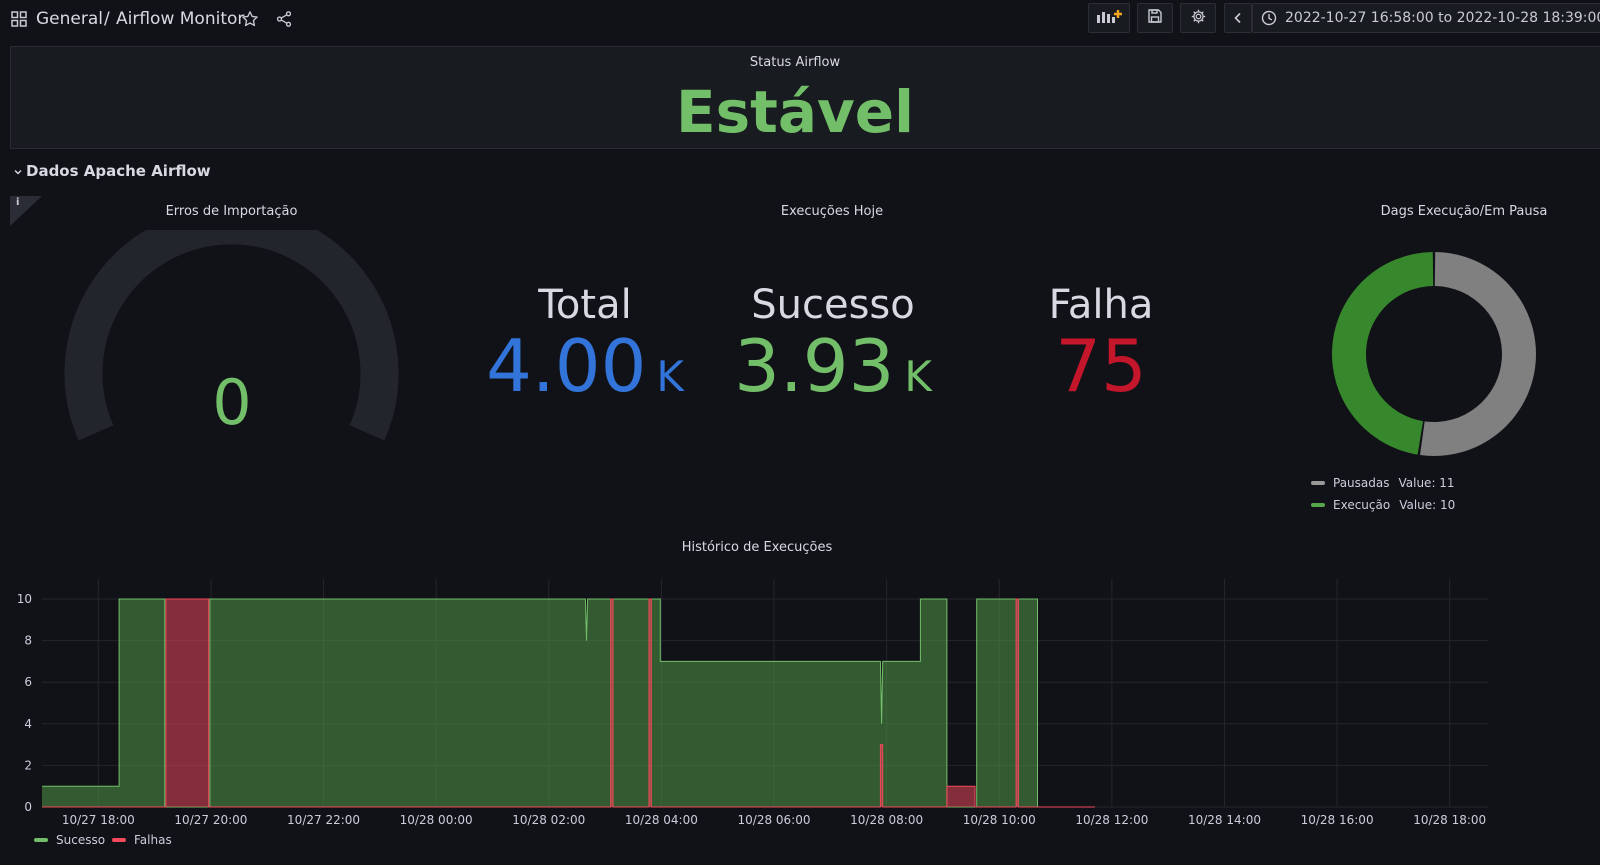 This screenshot has width=1600, height=865. I want to click on legend-label-falhas: Falhas, so click(153, 840).